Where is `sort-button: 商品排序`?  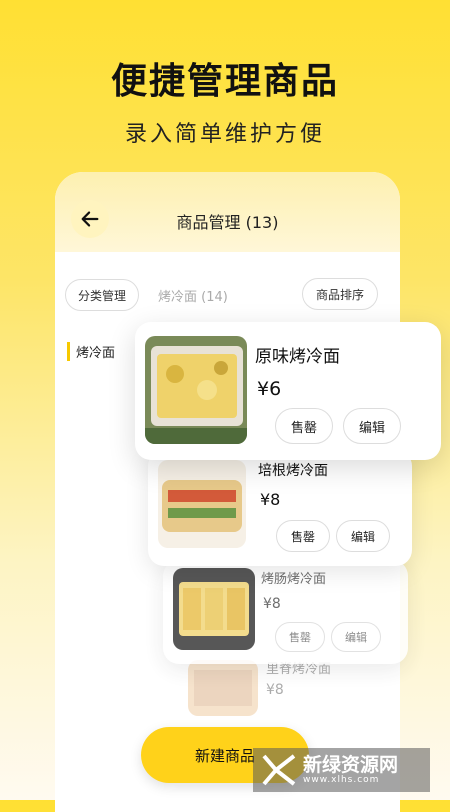 sort-button: 商品排序 is located at coordinates (340, 294).